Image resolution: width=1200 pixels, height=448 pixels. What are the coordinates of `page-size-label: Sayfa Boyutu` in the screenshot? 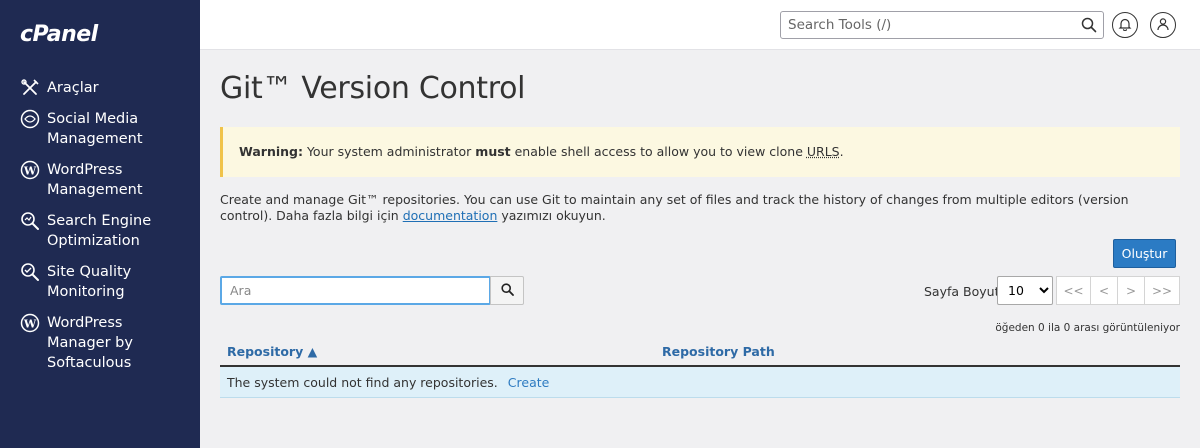 It's located at (966, 291).